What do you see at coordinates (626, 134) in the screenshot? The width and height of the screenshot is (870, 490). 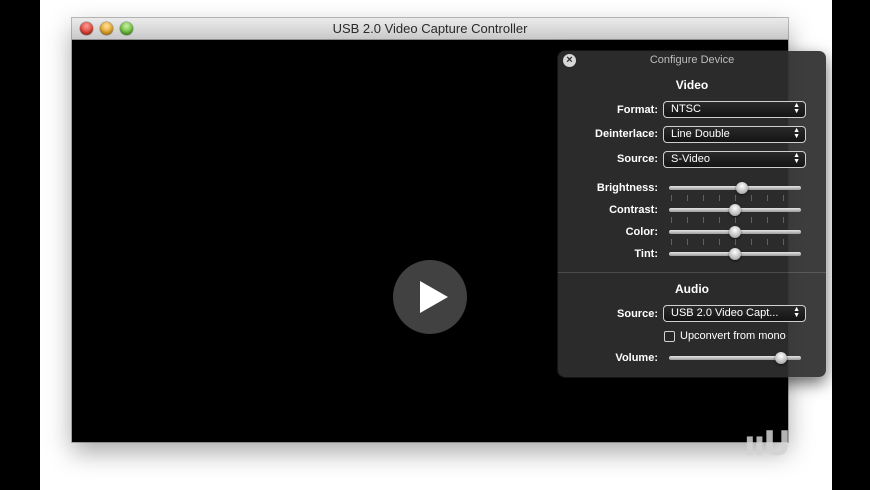 I see `deinterlace-label: Deinterlace:` at bounding box center [626, 134].